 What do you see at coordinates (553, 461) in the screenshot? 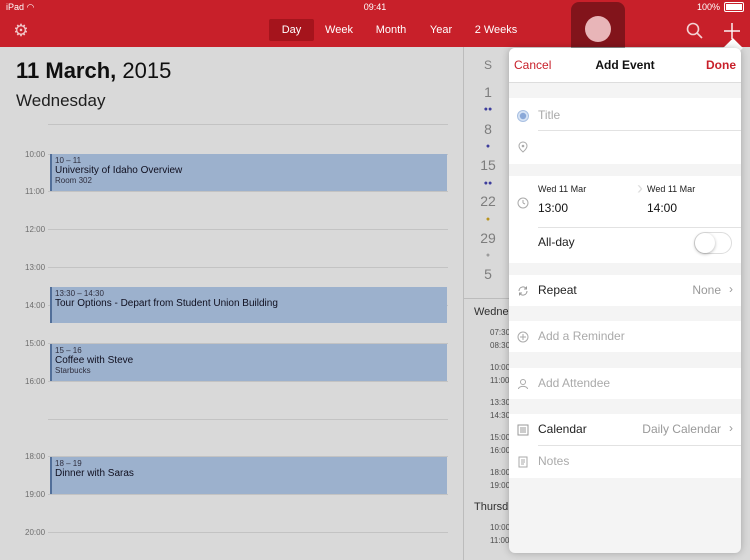
I see `notes-input: Notes` at bounding box center [553, 461].